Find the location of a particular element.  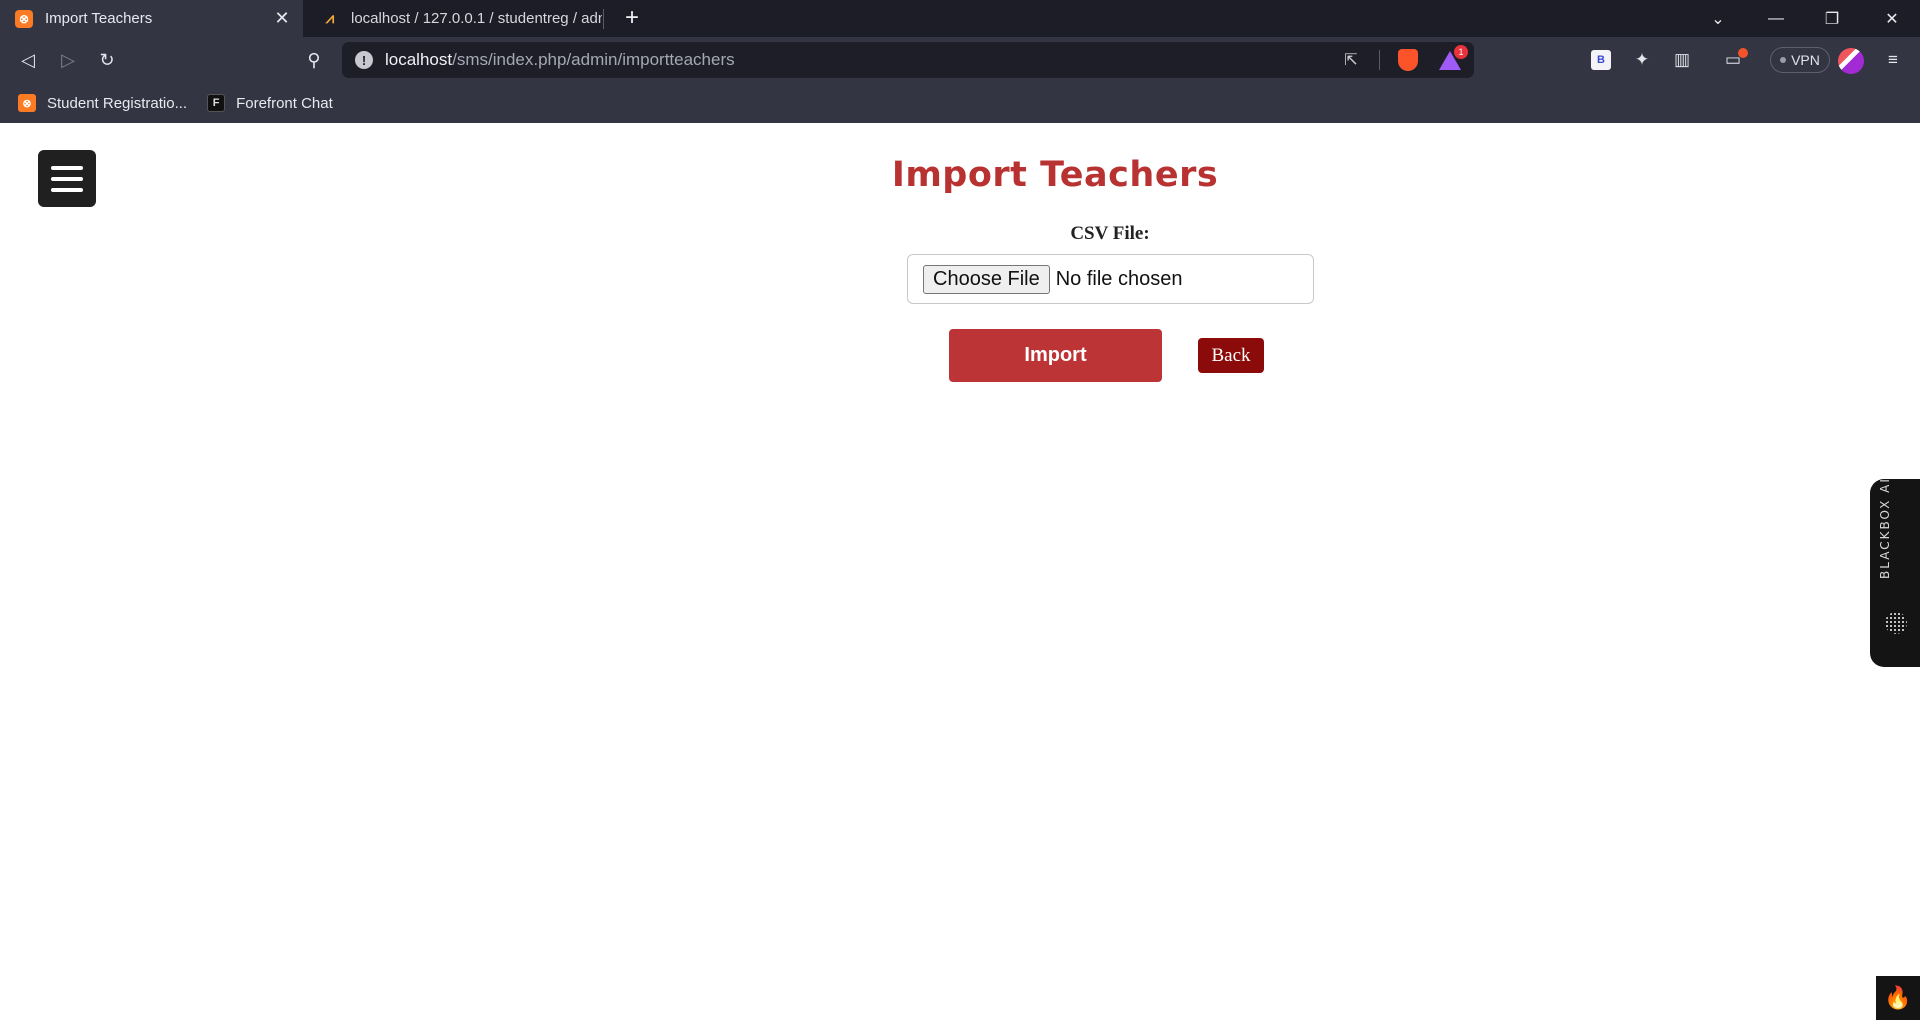

back-button: Back is located at coordinates (1231, 355).